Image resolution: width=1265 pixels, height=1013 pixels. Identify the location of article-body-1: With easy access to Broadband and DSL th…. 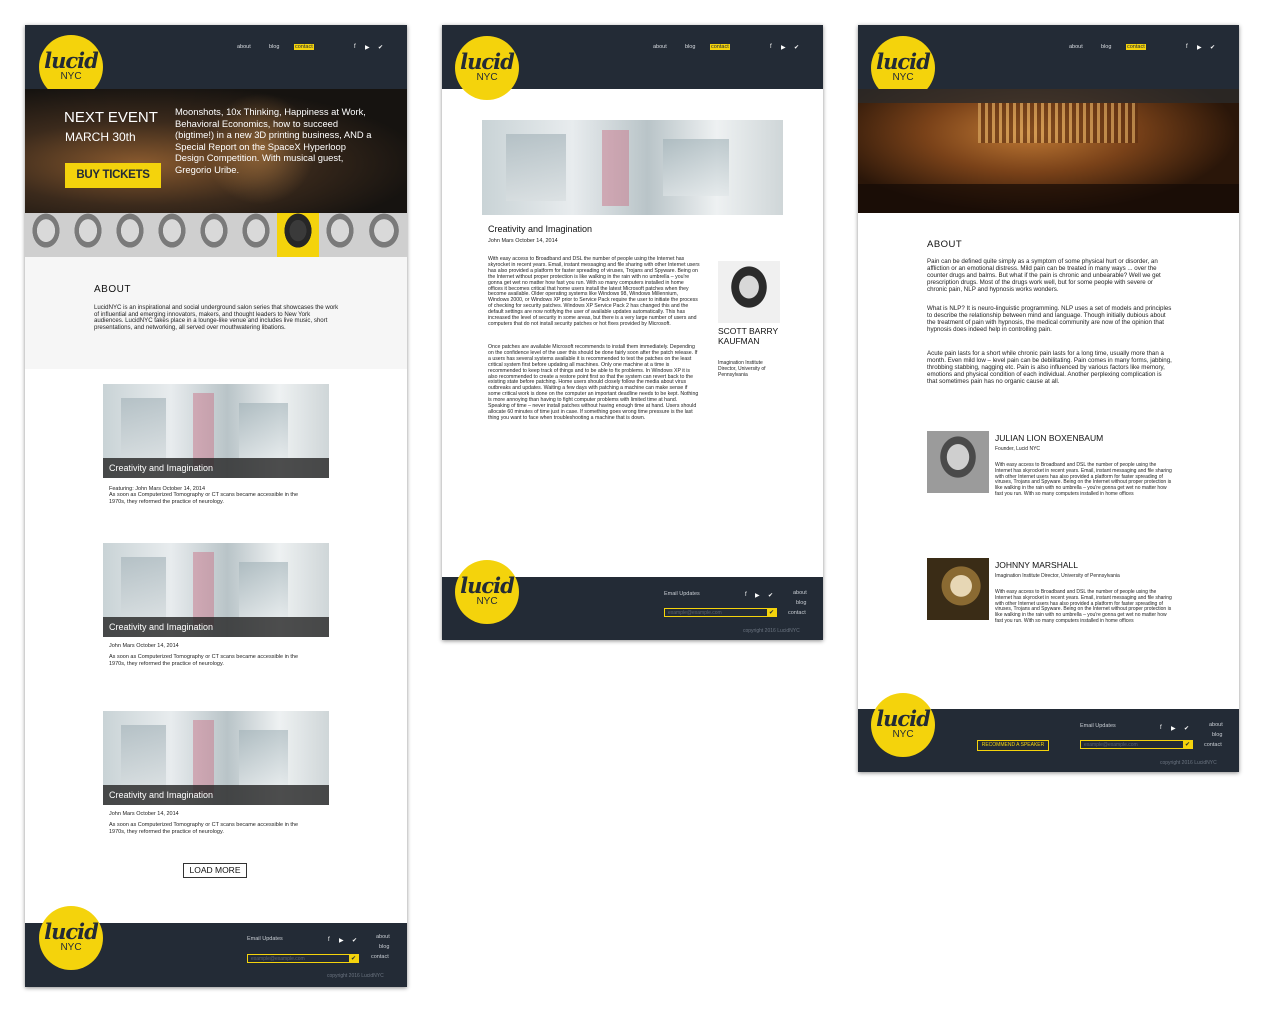
(594, 291).